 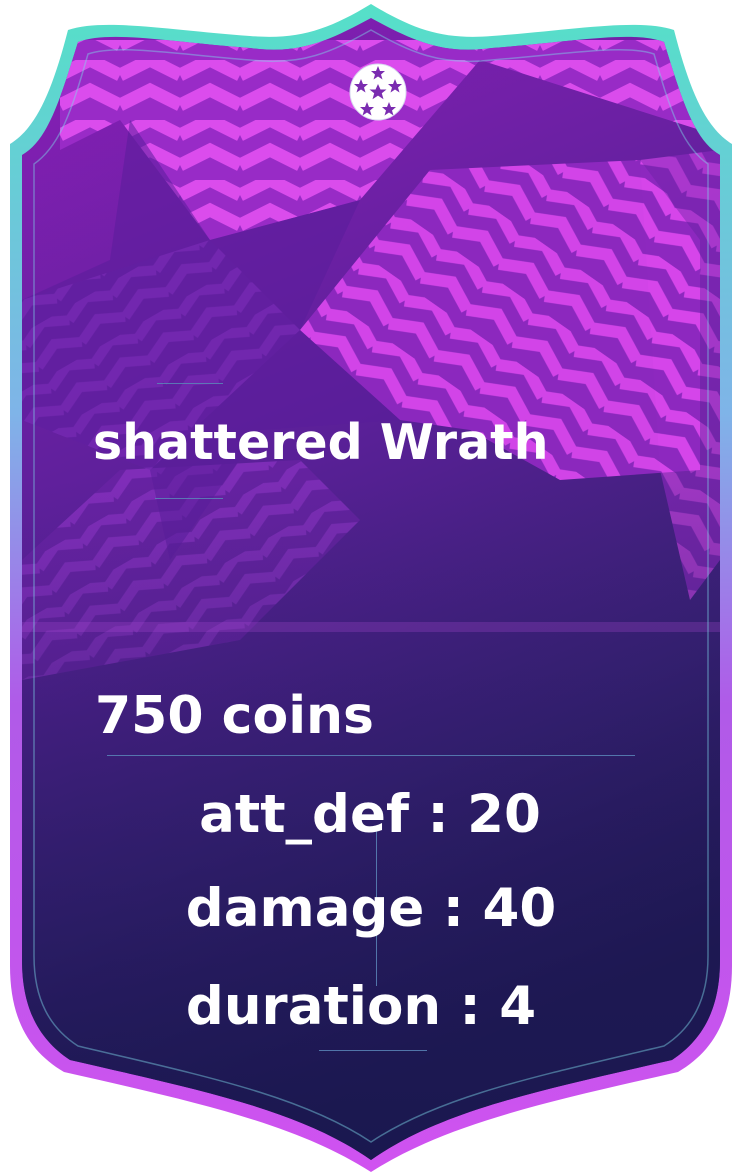 I want to click on stat-duration: duration : 4, so click(x=361, y=1006).